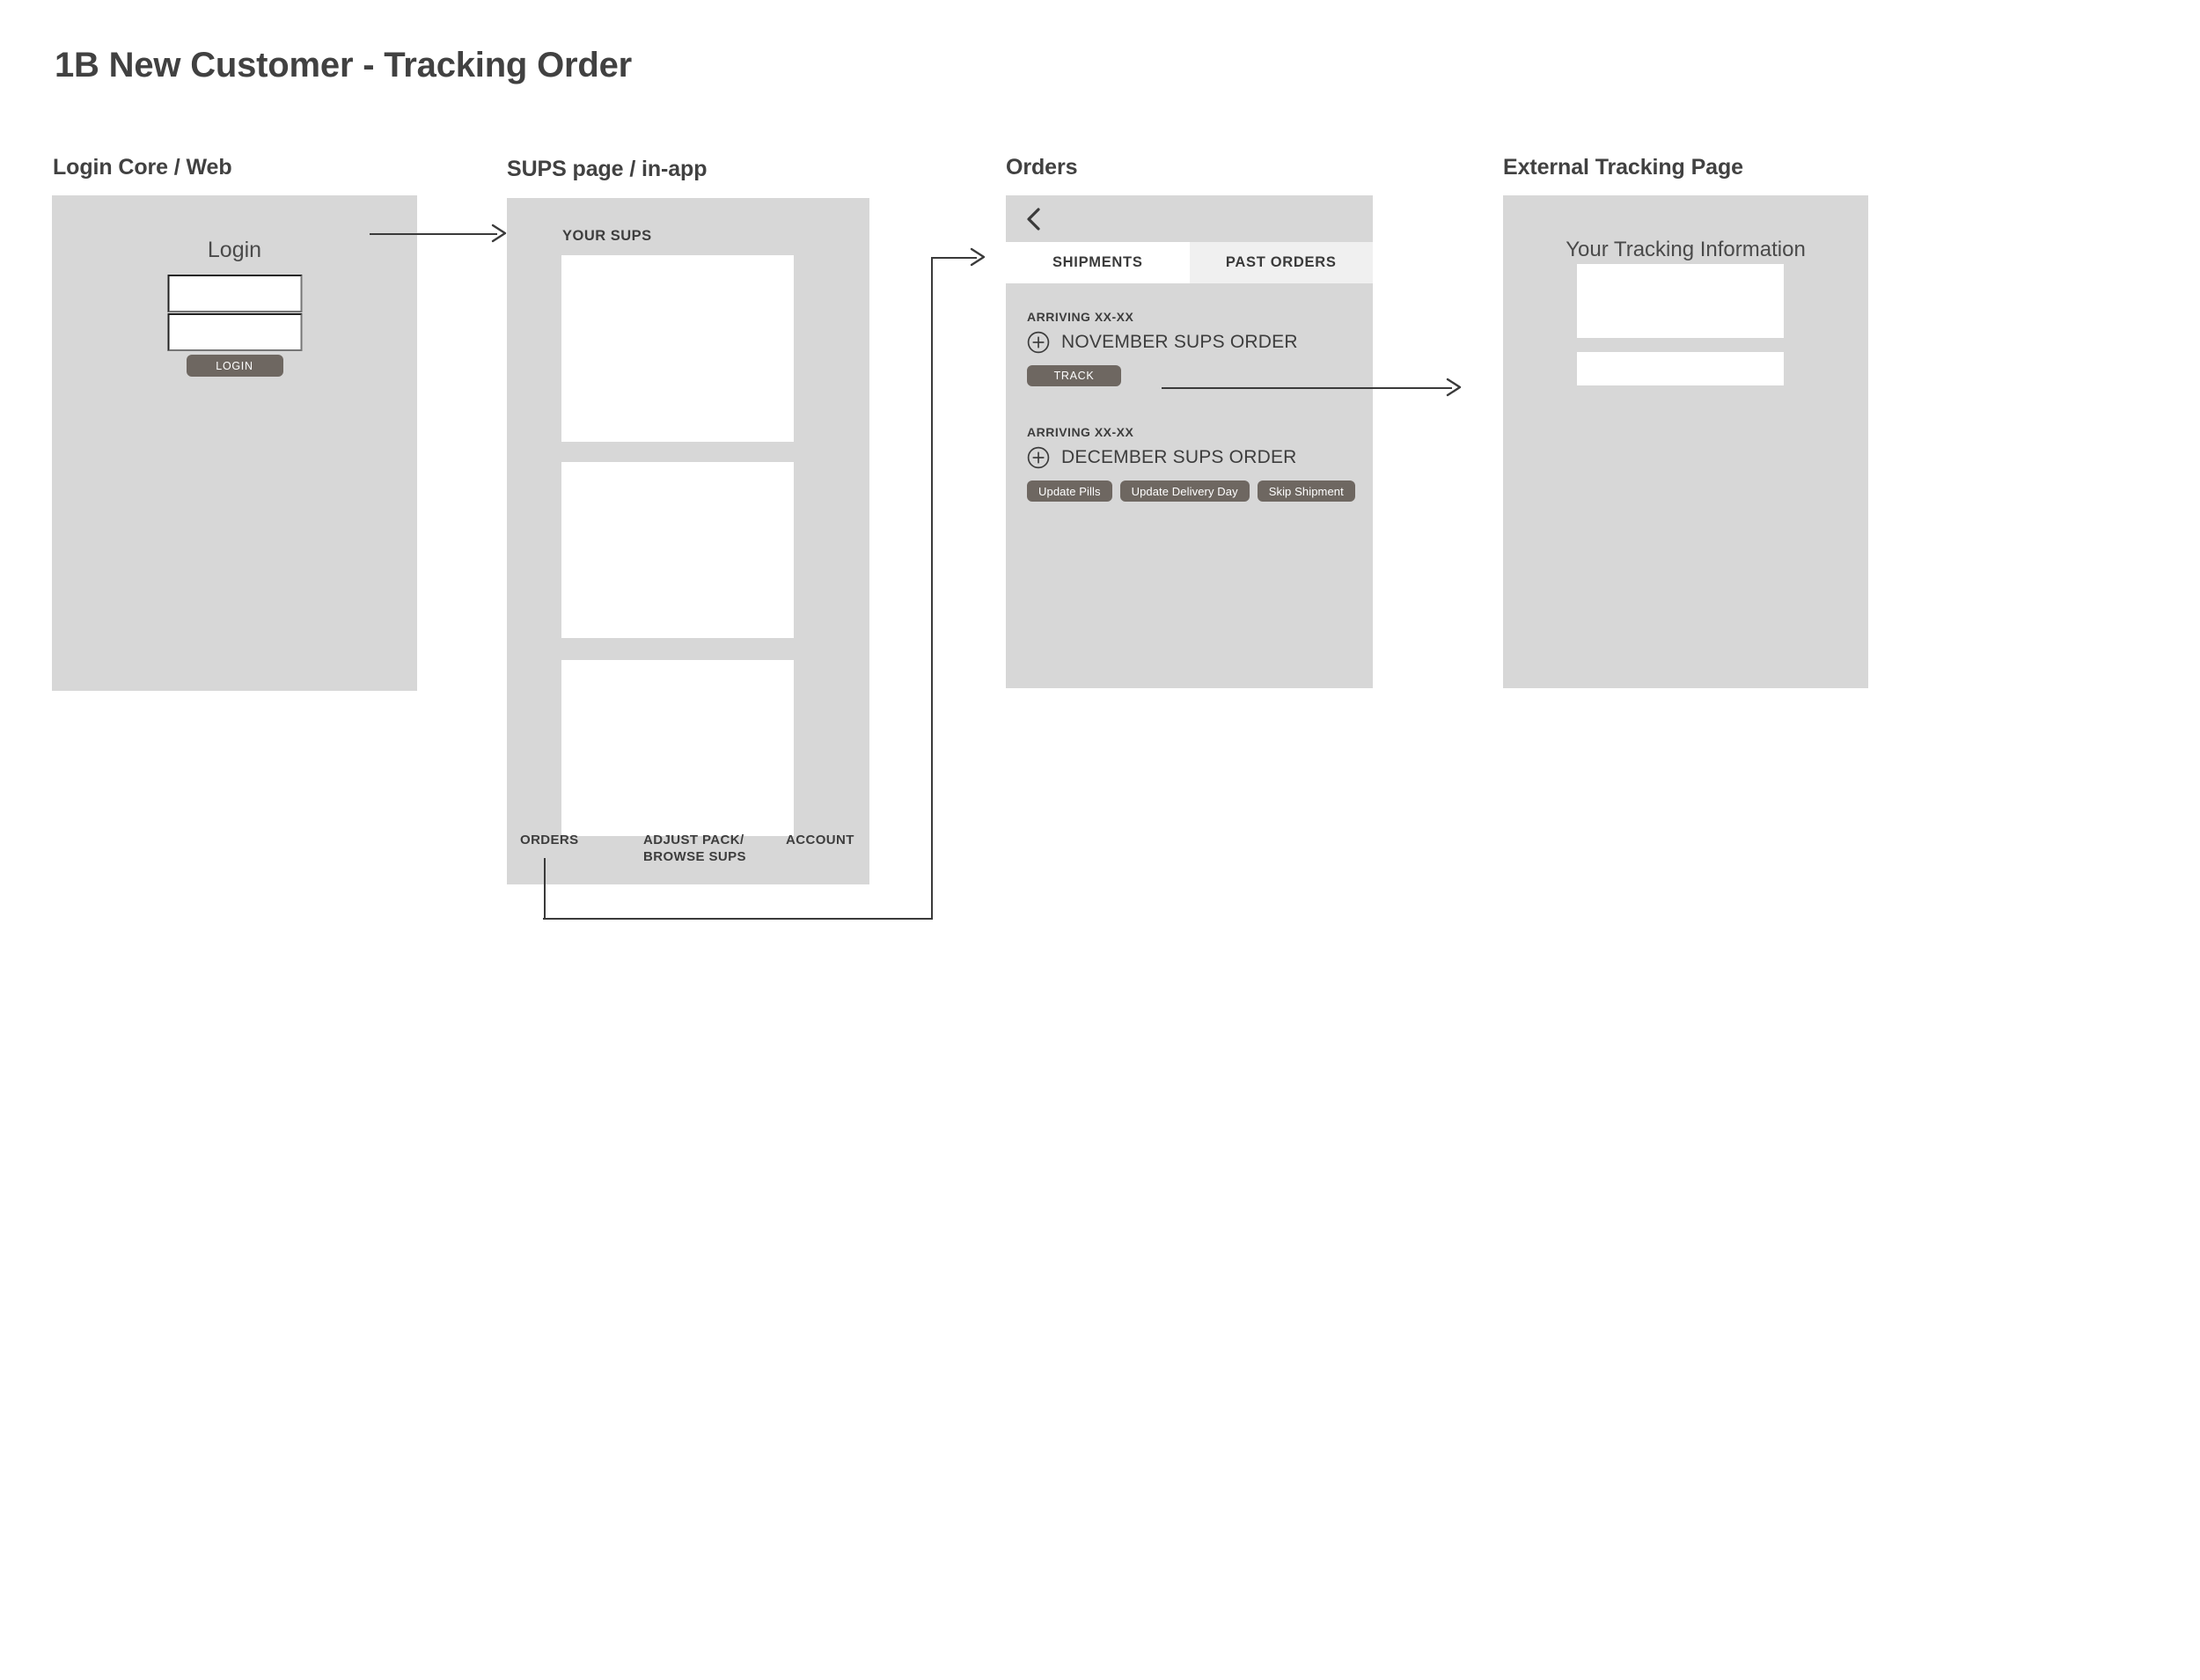  Describe the element at coordinates (607, 169) in the screenshot. I see `section-label-sups: SUPS page / in-app` at that location.